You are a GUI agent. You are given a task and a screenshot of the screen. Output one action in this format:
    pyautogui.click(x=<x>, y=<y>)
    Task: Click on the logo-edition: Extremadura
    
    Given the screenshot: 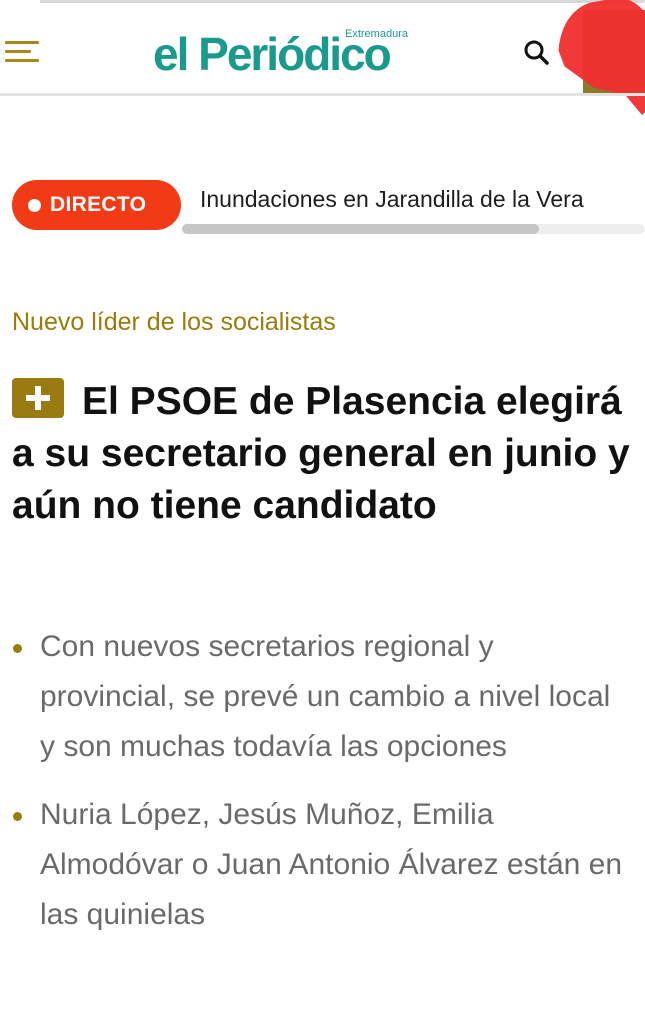 What is the action you would take?
    pyautogui.click(x=376, y=34)
    